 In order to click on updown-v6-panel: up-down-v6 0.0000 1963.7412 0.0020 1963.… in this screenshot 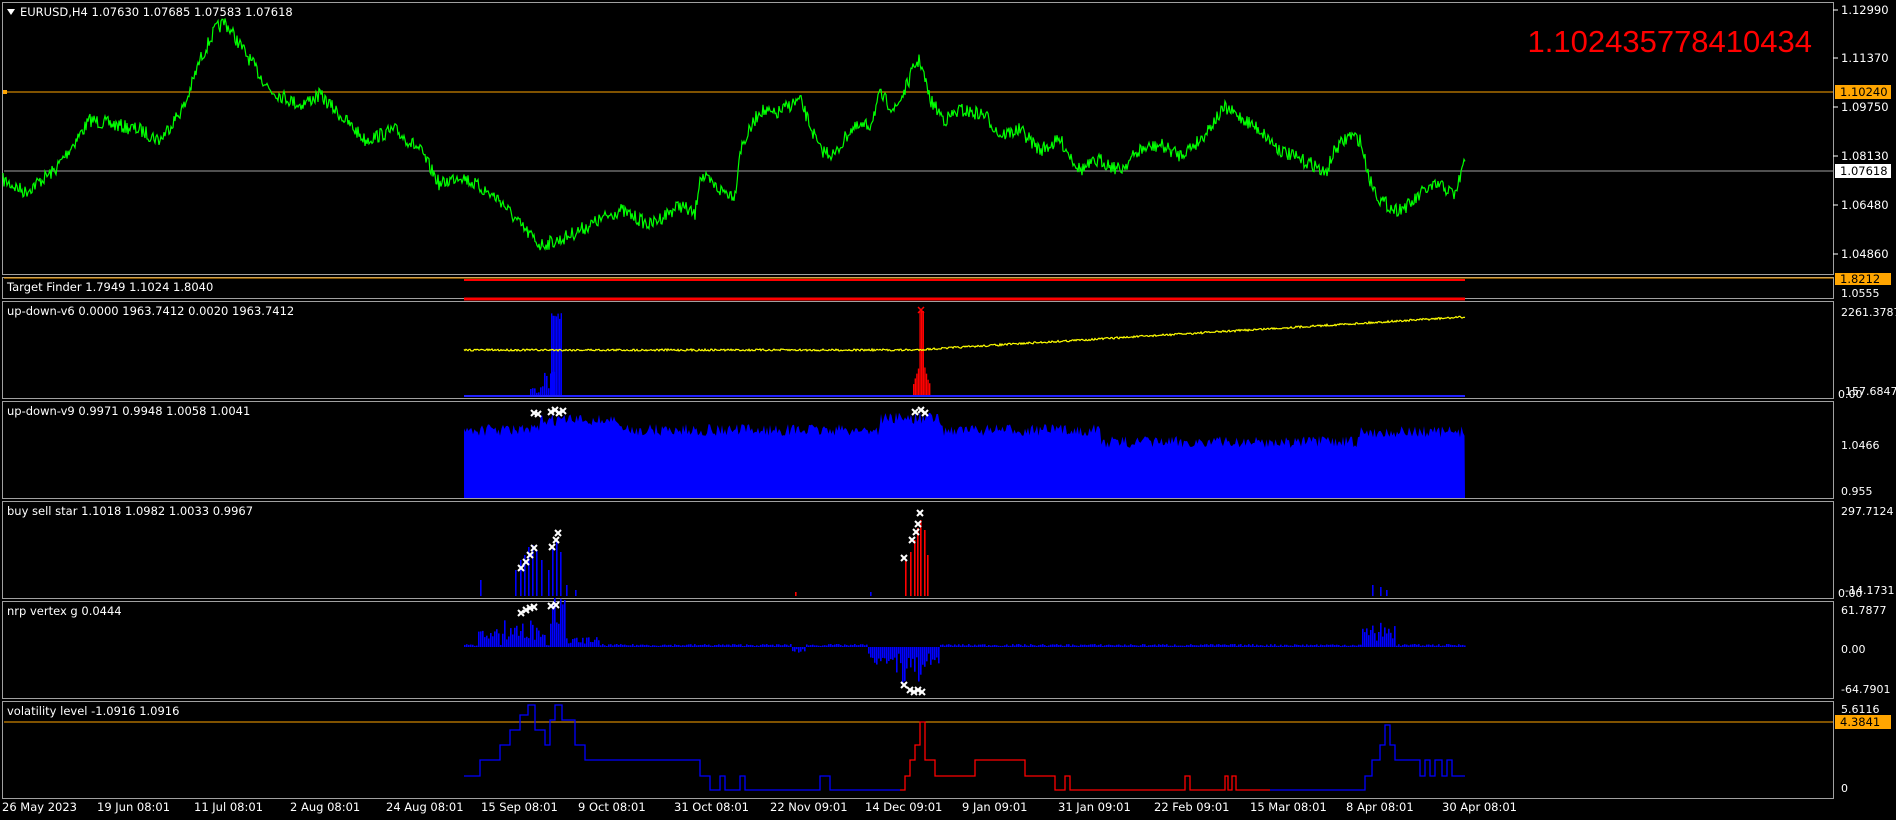, I will do `click(951, 352)`.